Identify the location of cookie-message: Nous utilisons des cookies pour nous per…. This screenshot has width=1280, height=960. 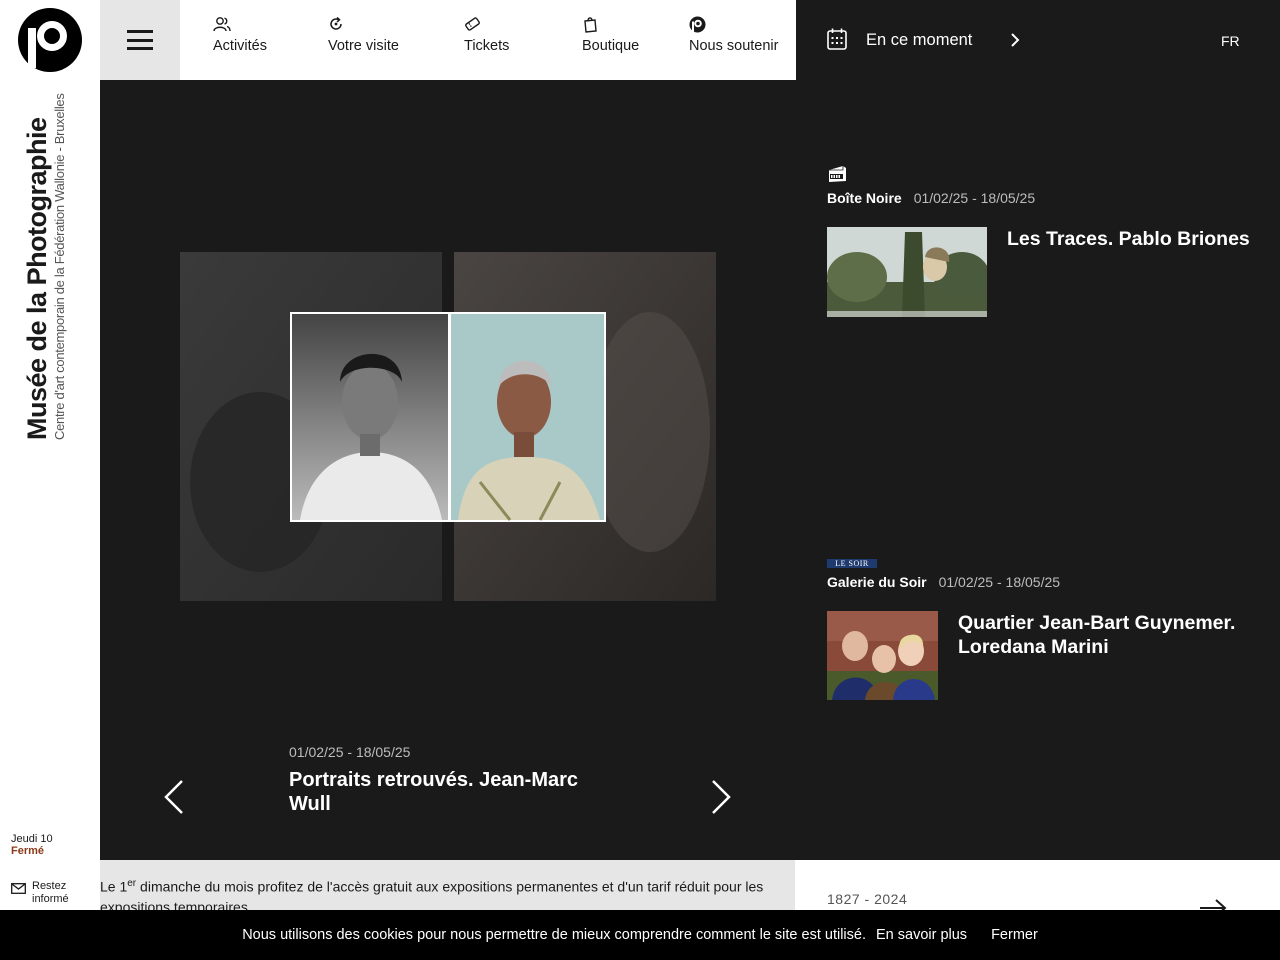
(554, 935).